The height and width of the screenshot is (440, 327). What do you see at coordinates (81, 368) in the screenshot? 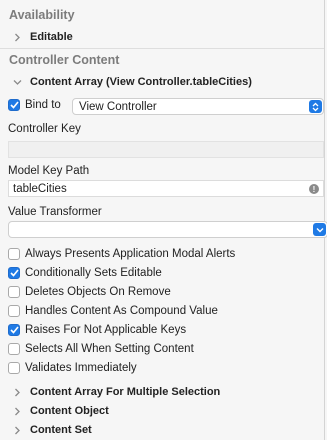
I see `option-label: Validates Immediately` at bounding box center [81, 368].